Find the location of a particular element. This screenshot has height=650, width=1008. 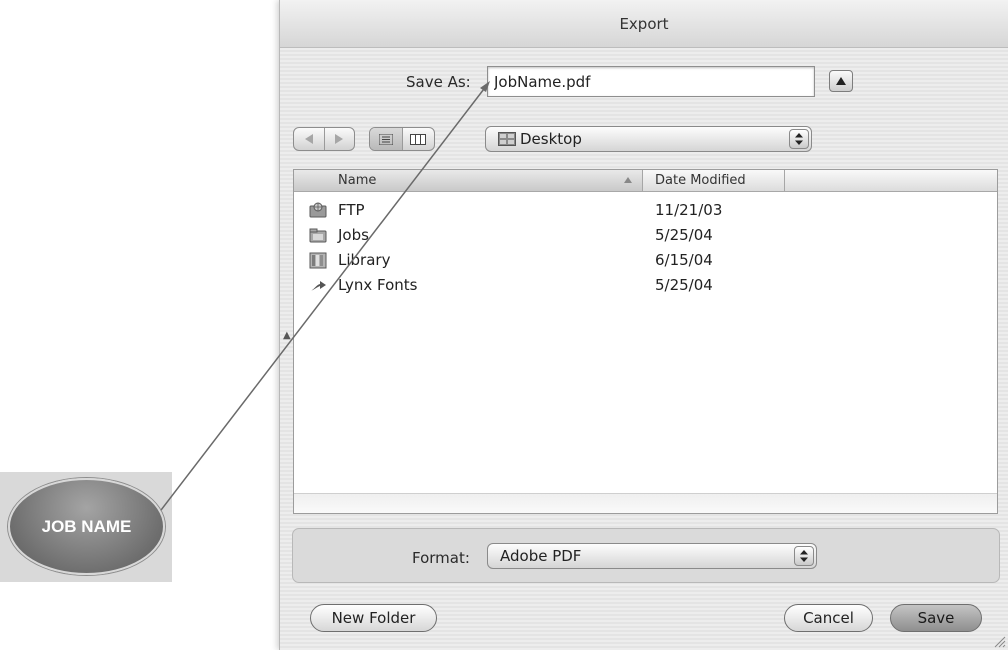

callout-label: JOB NAME is located at coordinates (86, 526).